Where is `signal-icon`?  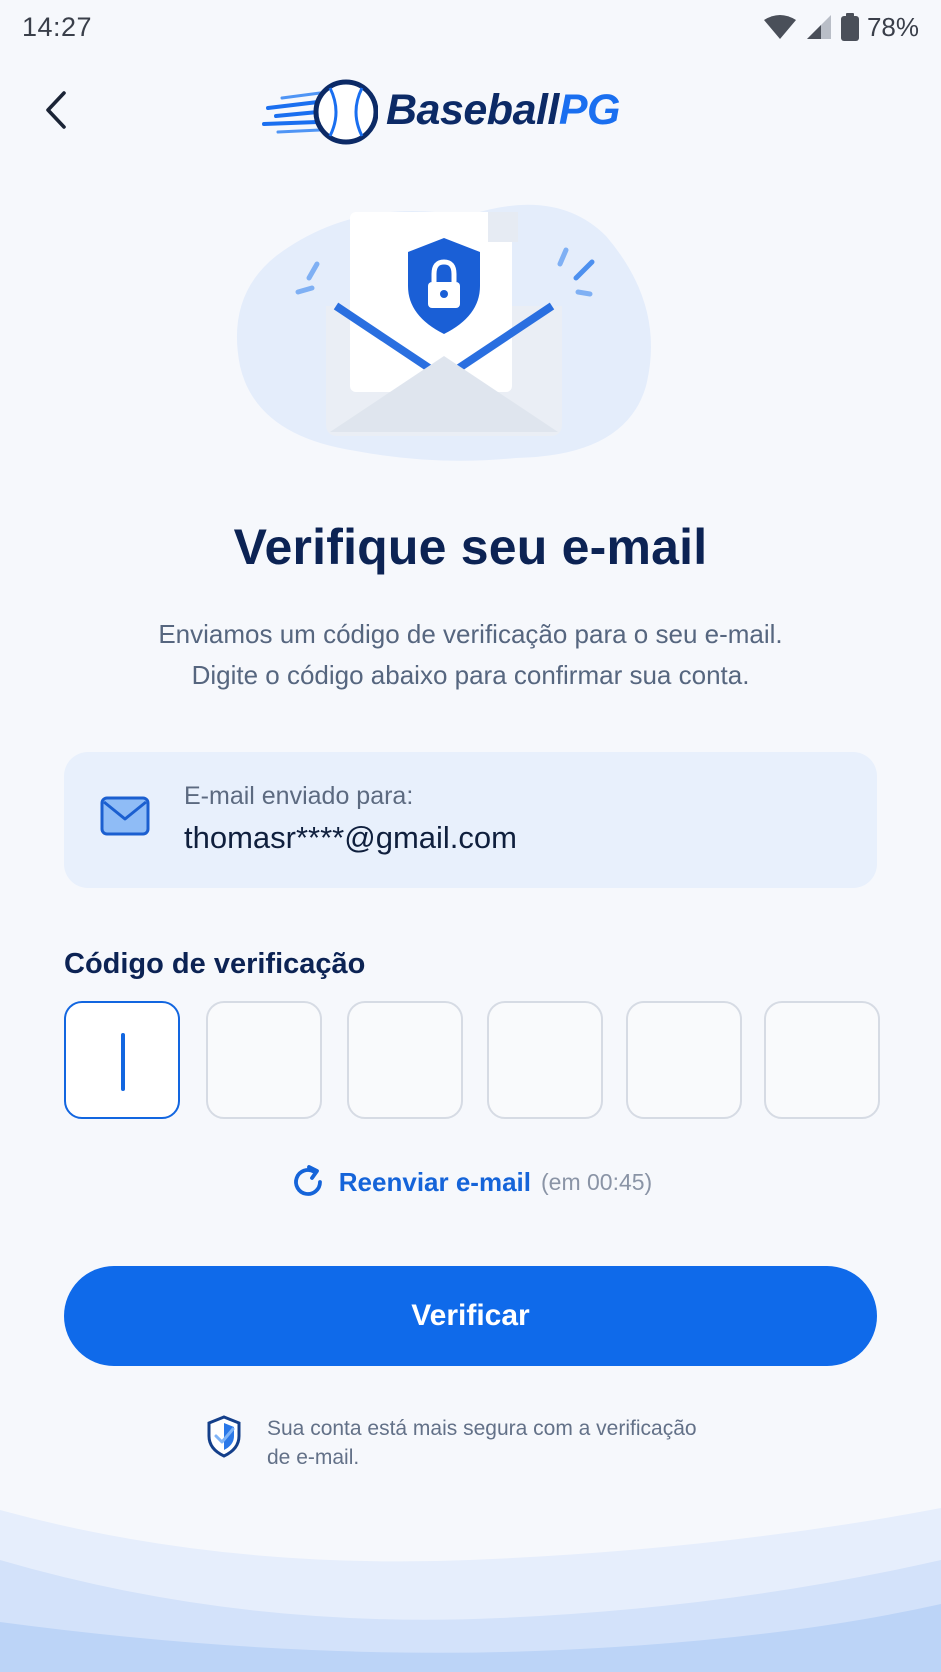 signal-icon is located at coordinates (818, 27).